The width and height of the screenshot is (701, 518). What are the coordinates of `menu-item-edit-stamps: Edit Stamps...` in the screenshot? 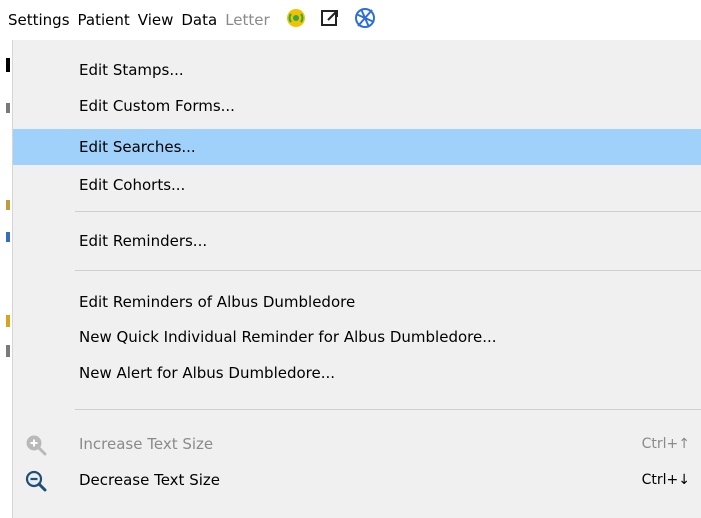 It's located at (357, 70).